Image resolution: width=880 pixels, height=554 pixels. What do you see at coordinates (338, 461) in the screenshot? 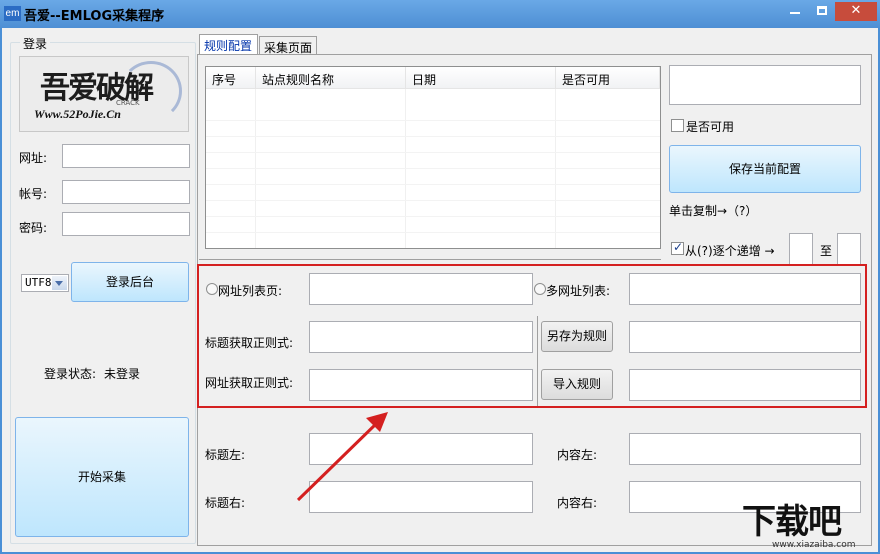
I see `arrow-shaft` at bounding box center [338, 461].